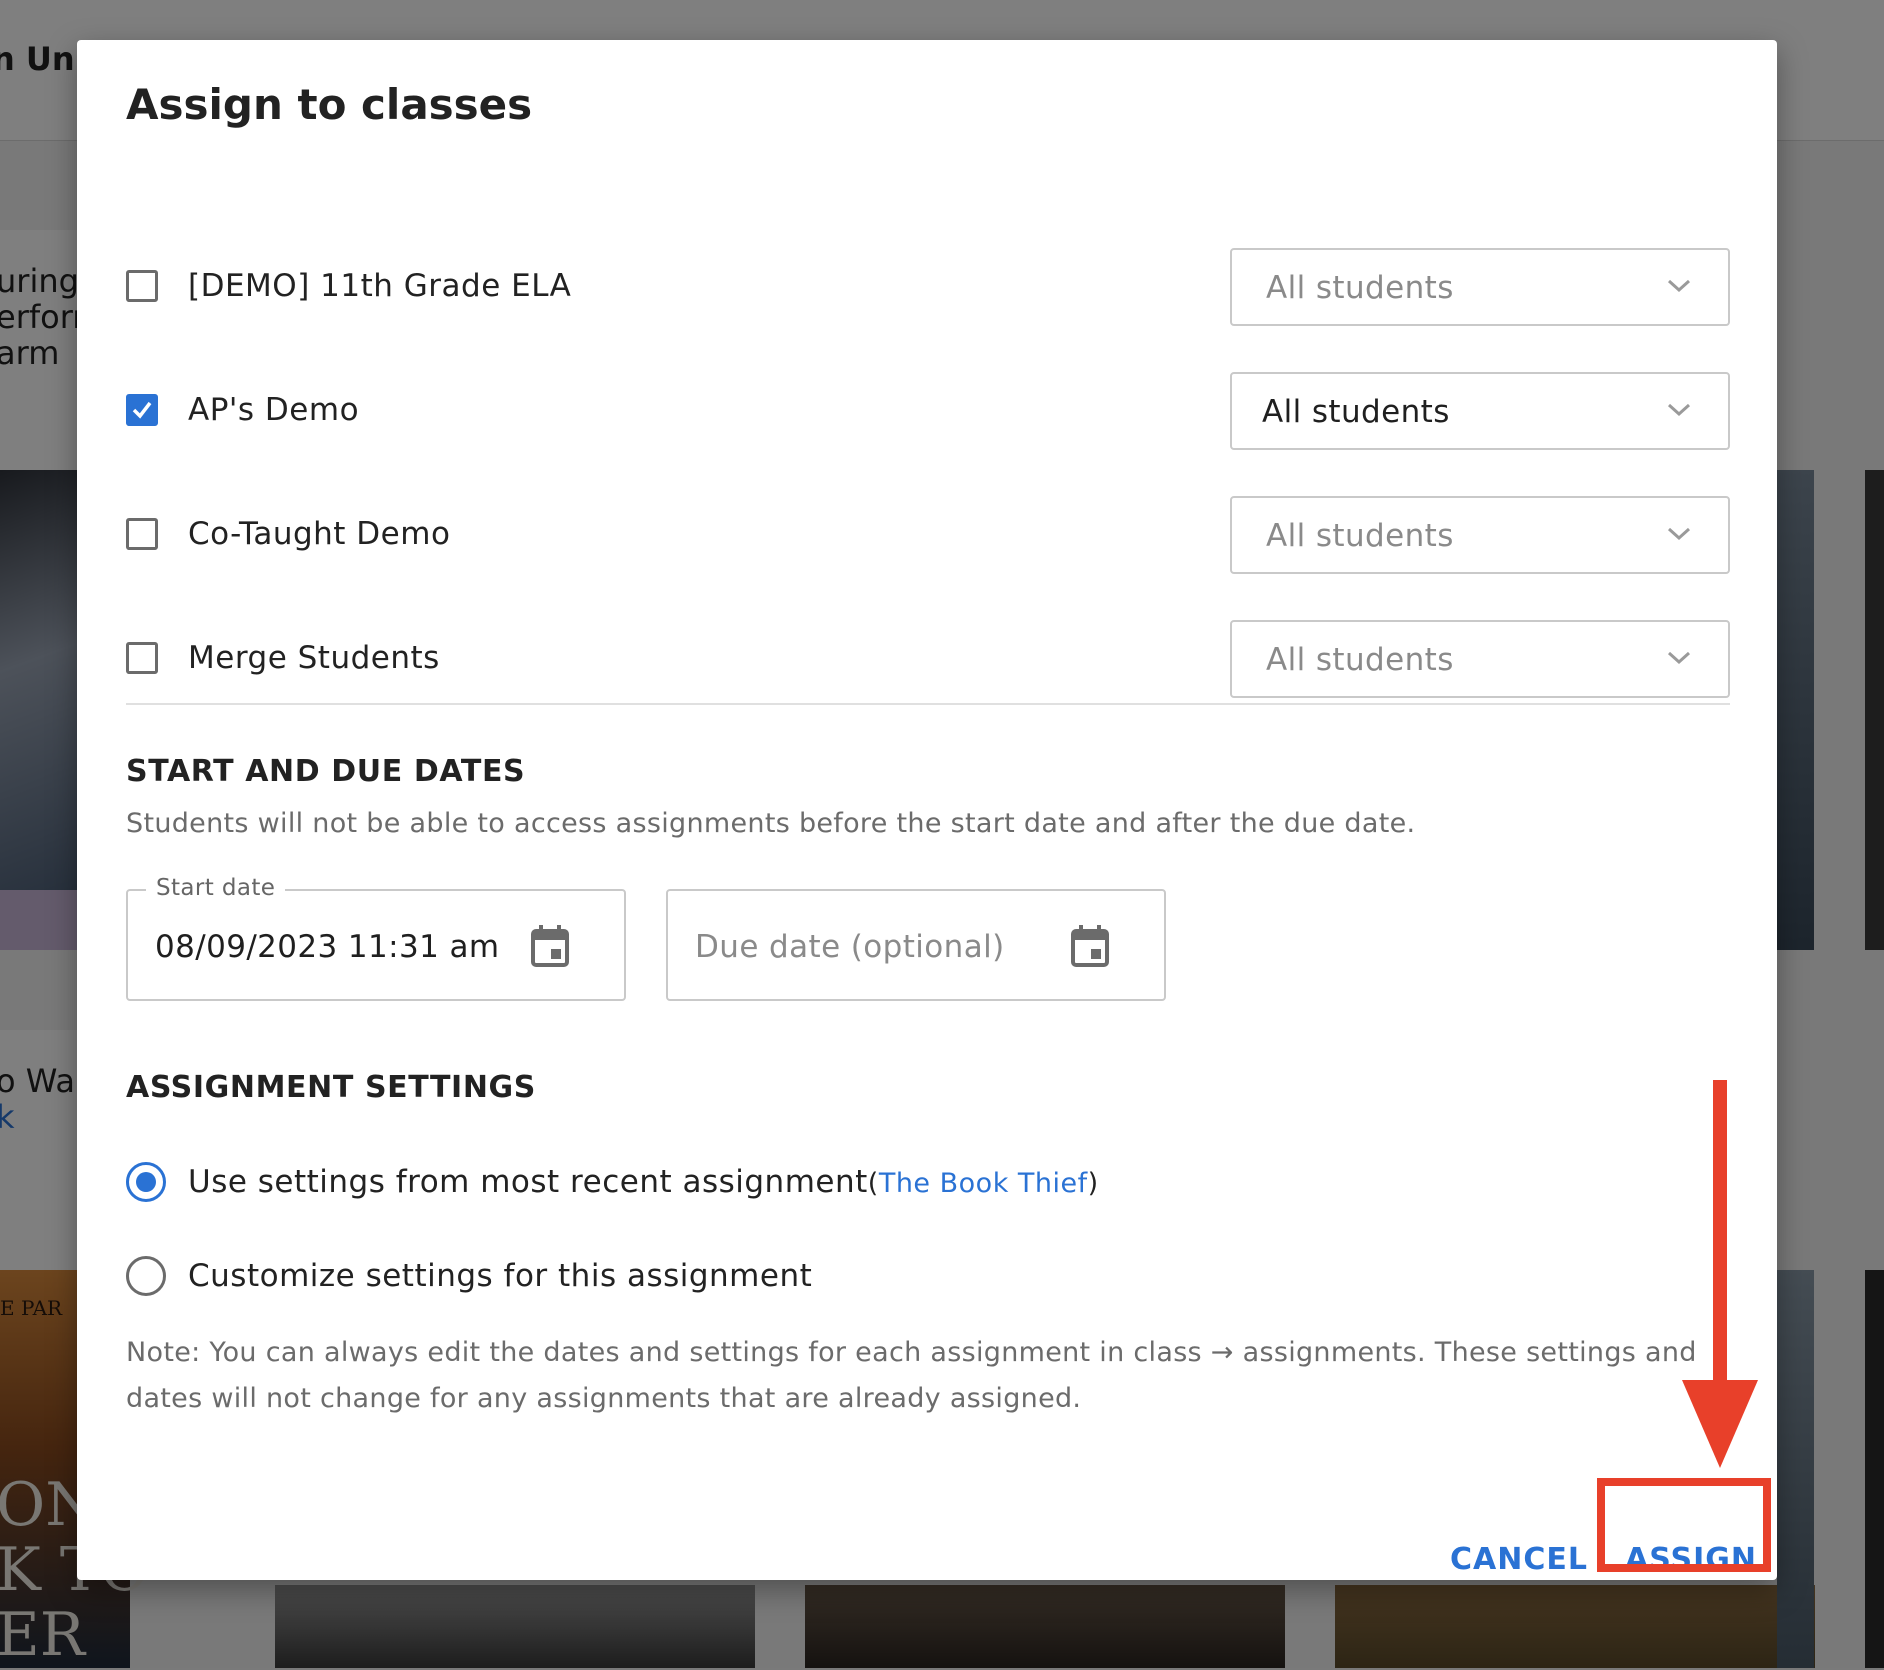  Describe the element at coordinates (928, 660) in the screenshot. I see `class-row: Merge Students All students` at that location.